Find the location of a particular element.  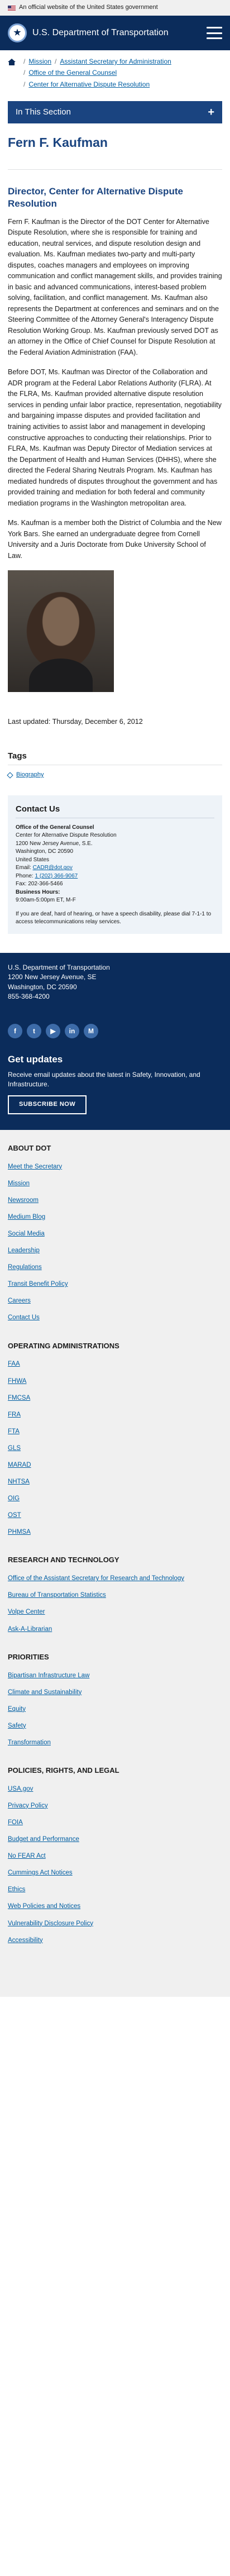

footer-link: Mission is located at coordinates (19, 1184).